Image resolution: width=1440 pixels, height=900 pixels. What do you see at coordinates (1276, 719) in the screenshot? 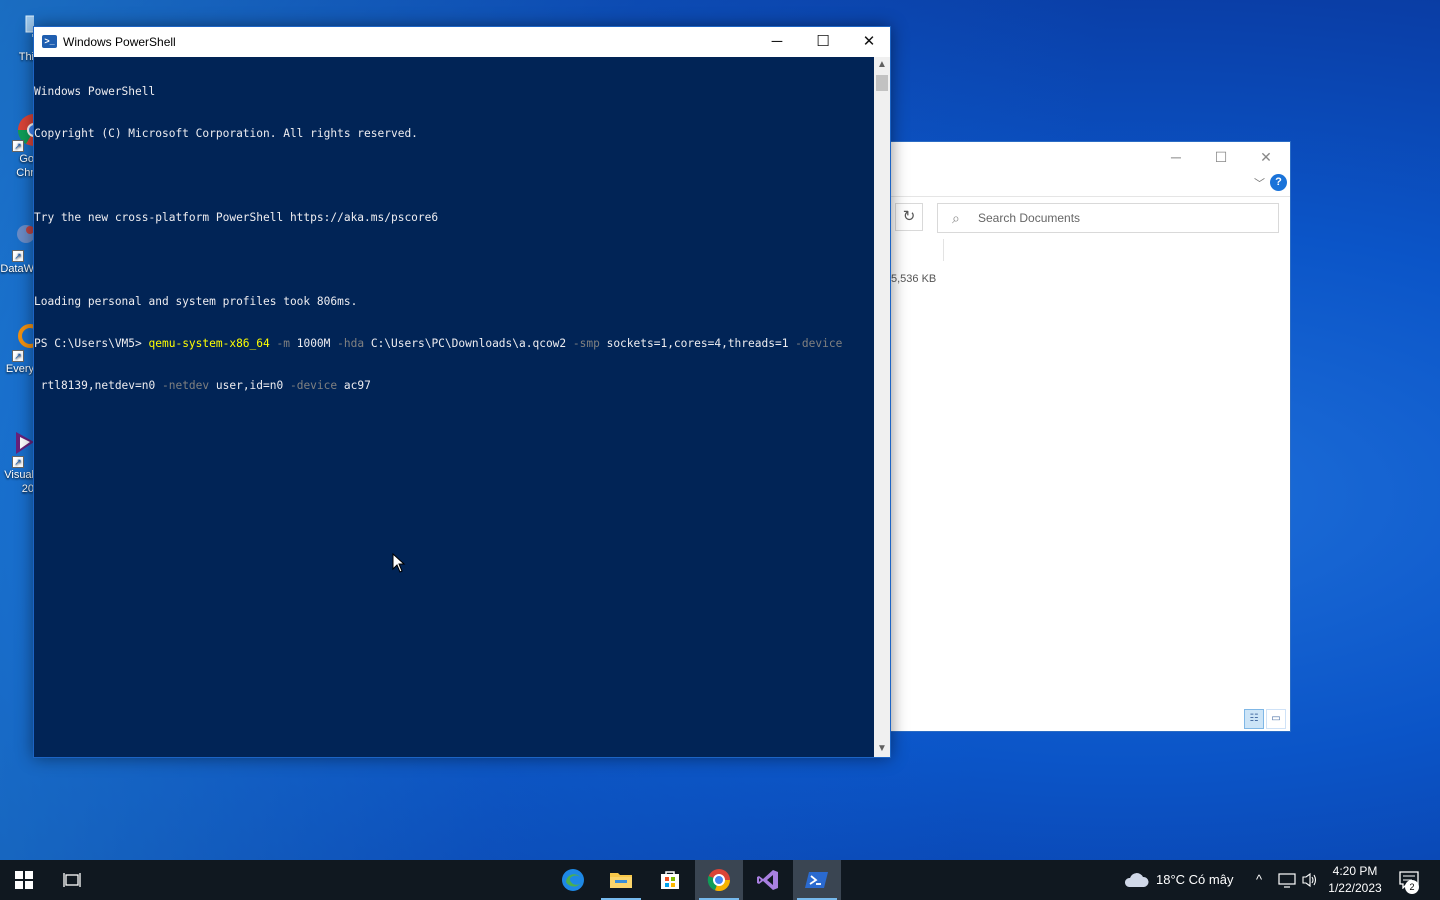
I see `large-icons-view-button: ▭` at bounding box center [1276, 719].